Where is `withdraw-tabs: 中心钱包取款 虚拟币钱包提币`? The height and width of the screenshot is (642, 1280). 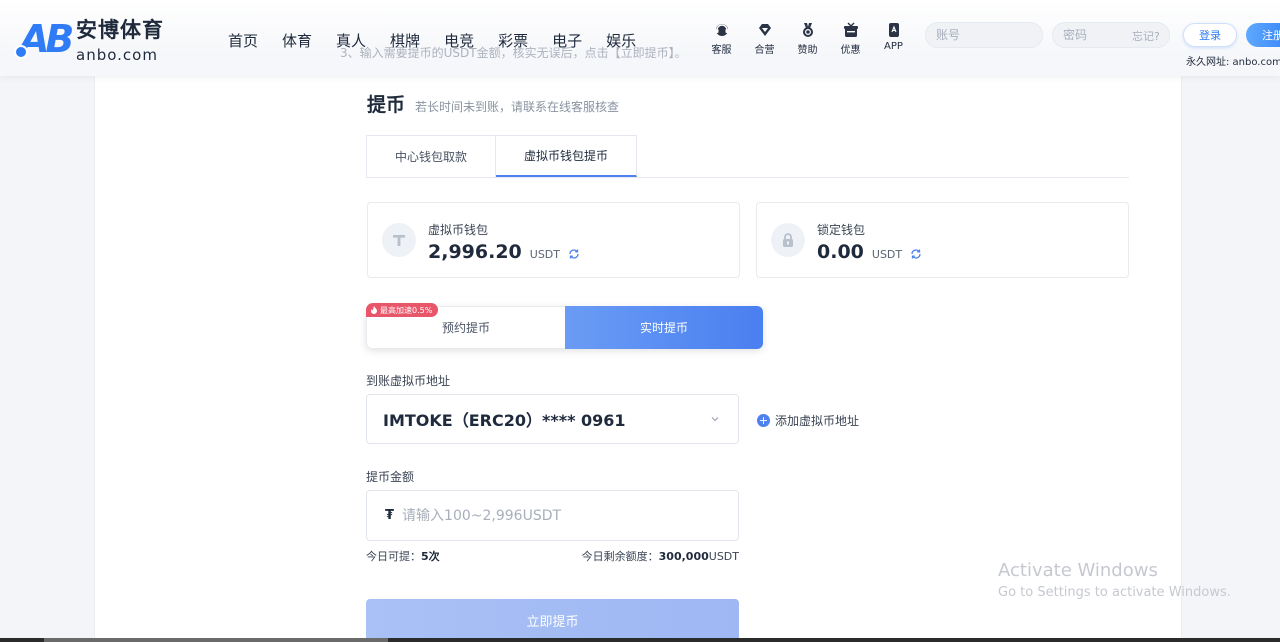
withdraw-tabs: 中心钱包取款 虚拟币钱包提币 is located at coordinates (747, 156).